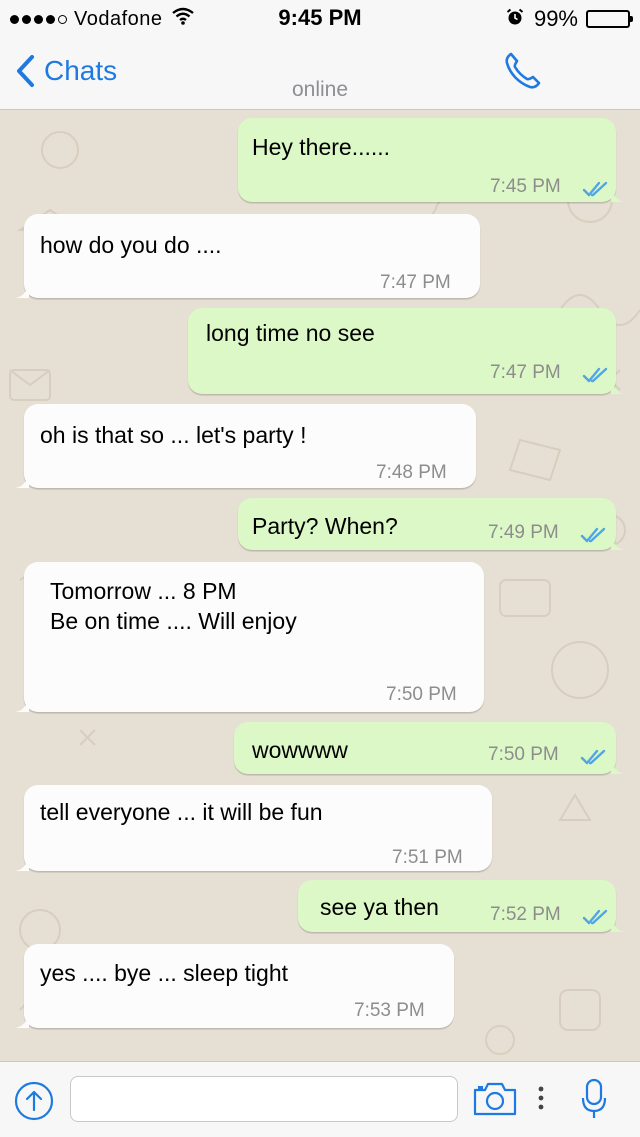 The height and width of the screenshot is (1137, 640). I want to click on camera-button, so click(495, 1101).